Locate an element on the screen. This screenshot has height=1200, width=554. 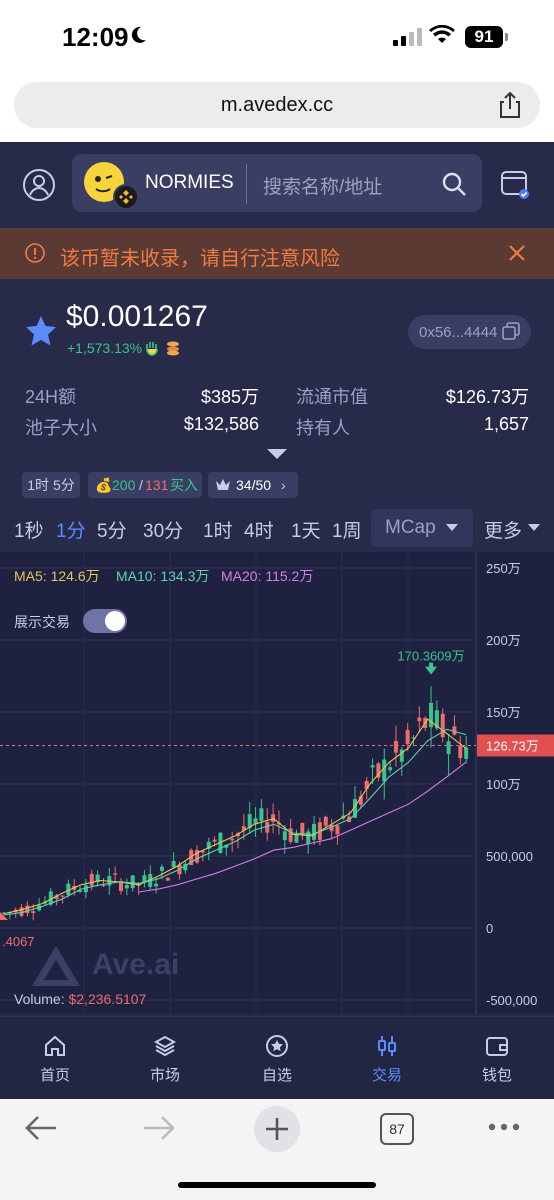
battery-indicator: 91 is located at coordinates (484, 37).